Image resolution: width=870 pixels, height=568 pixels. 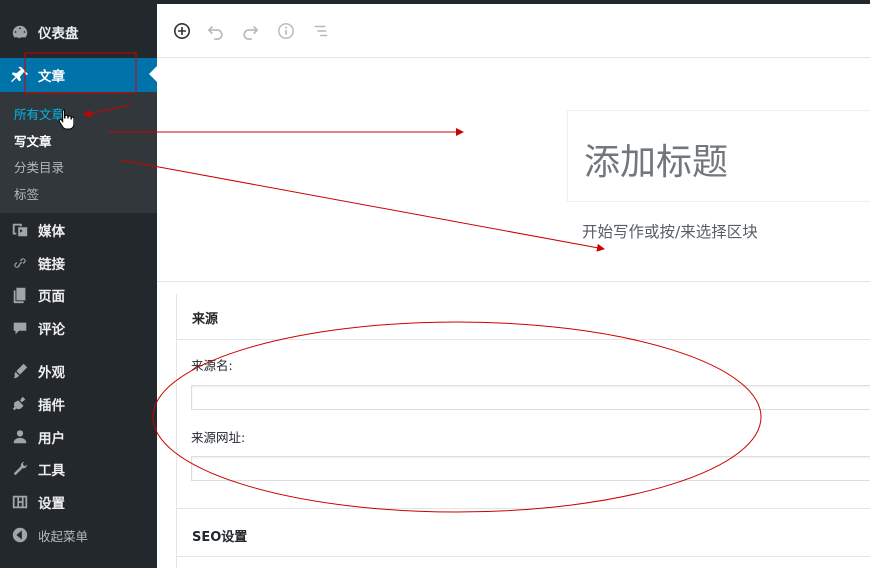 I want to click on source-url-label: 来源网址:, so click(x=218, y=437).